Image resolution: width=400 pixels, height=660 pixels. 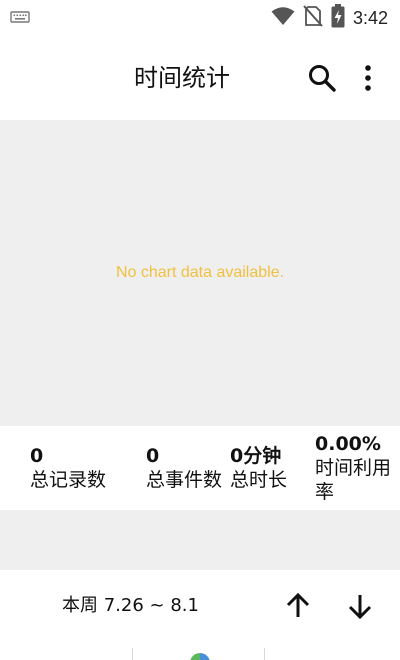 I want to click on next-period-button, so click(x=360, y=606).